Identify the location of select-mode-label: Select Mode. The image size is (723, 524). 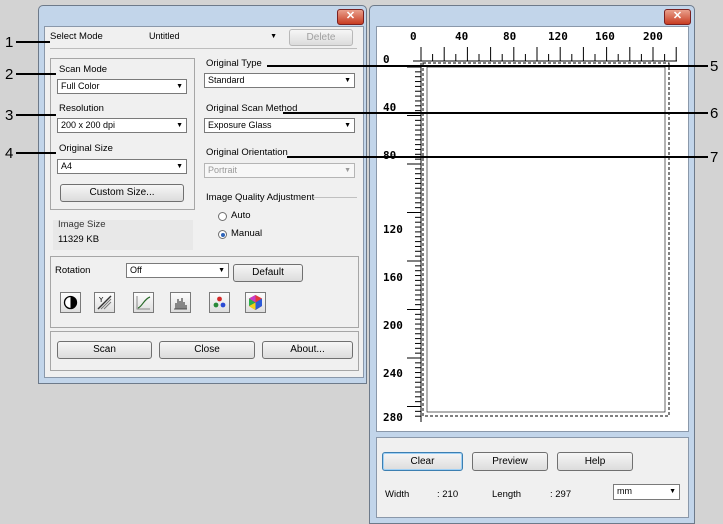
(76, 36).